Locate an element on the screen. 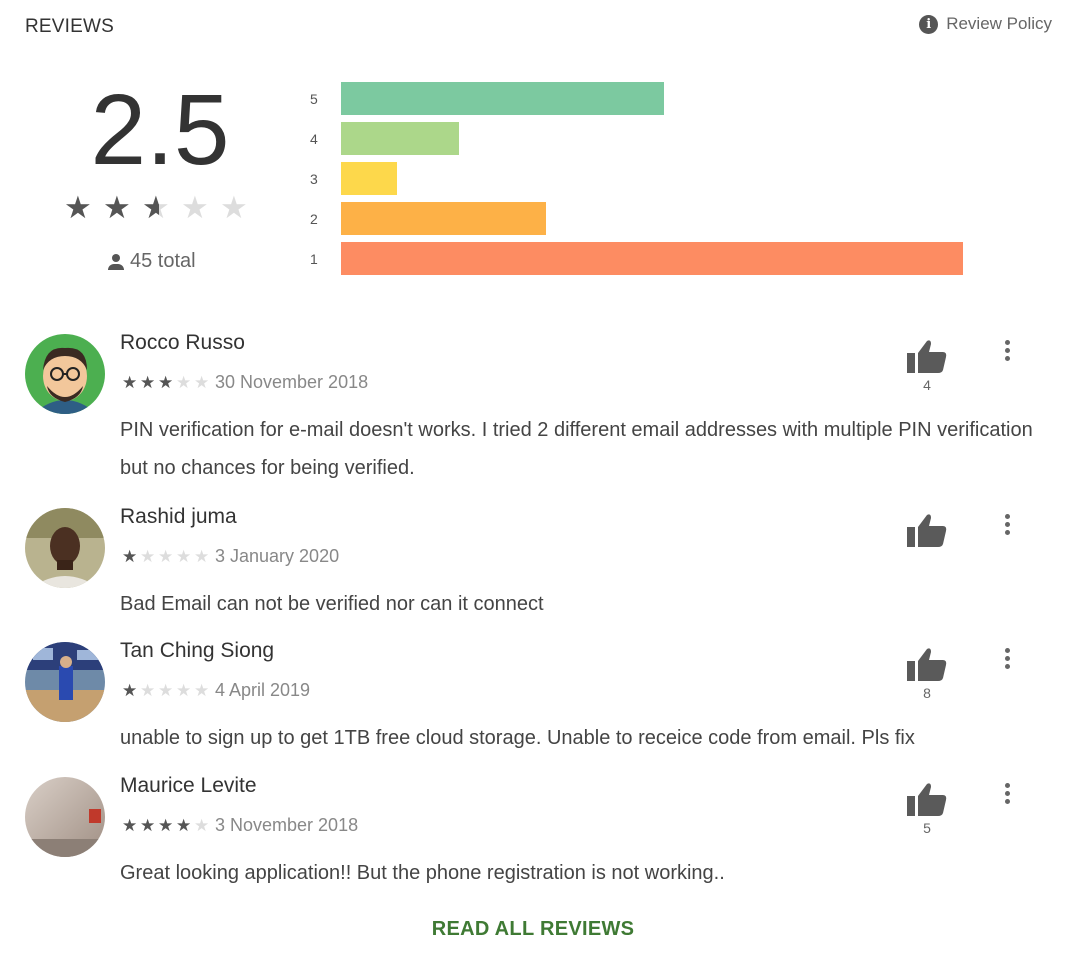 This screenshot has width=1066, height=958. helpful-button: 5 is located at coordinates (927, 809).